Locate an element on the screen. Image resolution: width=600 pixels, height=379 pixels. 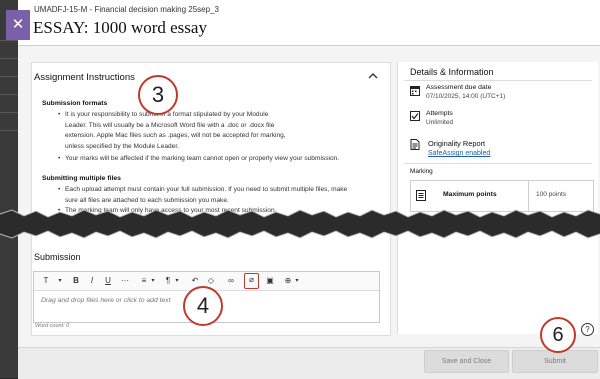
max-points-value: 100 points is located at coordinates (551, 194).